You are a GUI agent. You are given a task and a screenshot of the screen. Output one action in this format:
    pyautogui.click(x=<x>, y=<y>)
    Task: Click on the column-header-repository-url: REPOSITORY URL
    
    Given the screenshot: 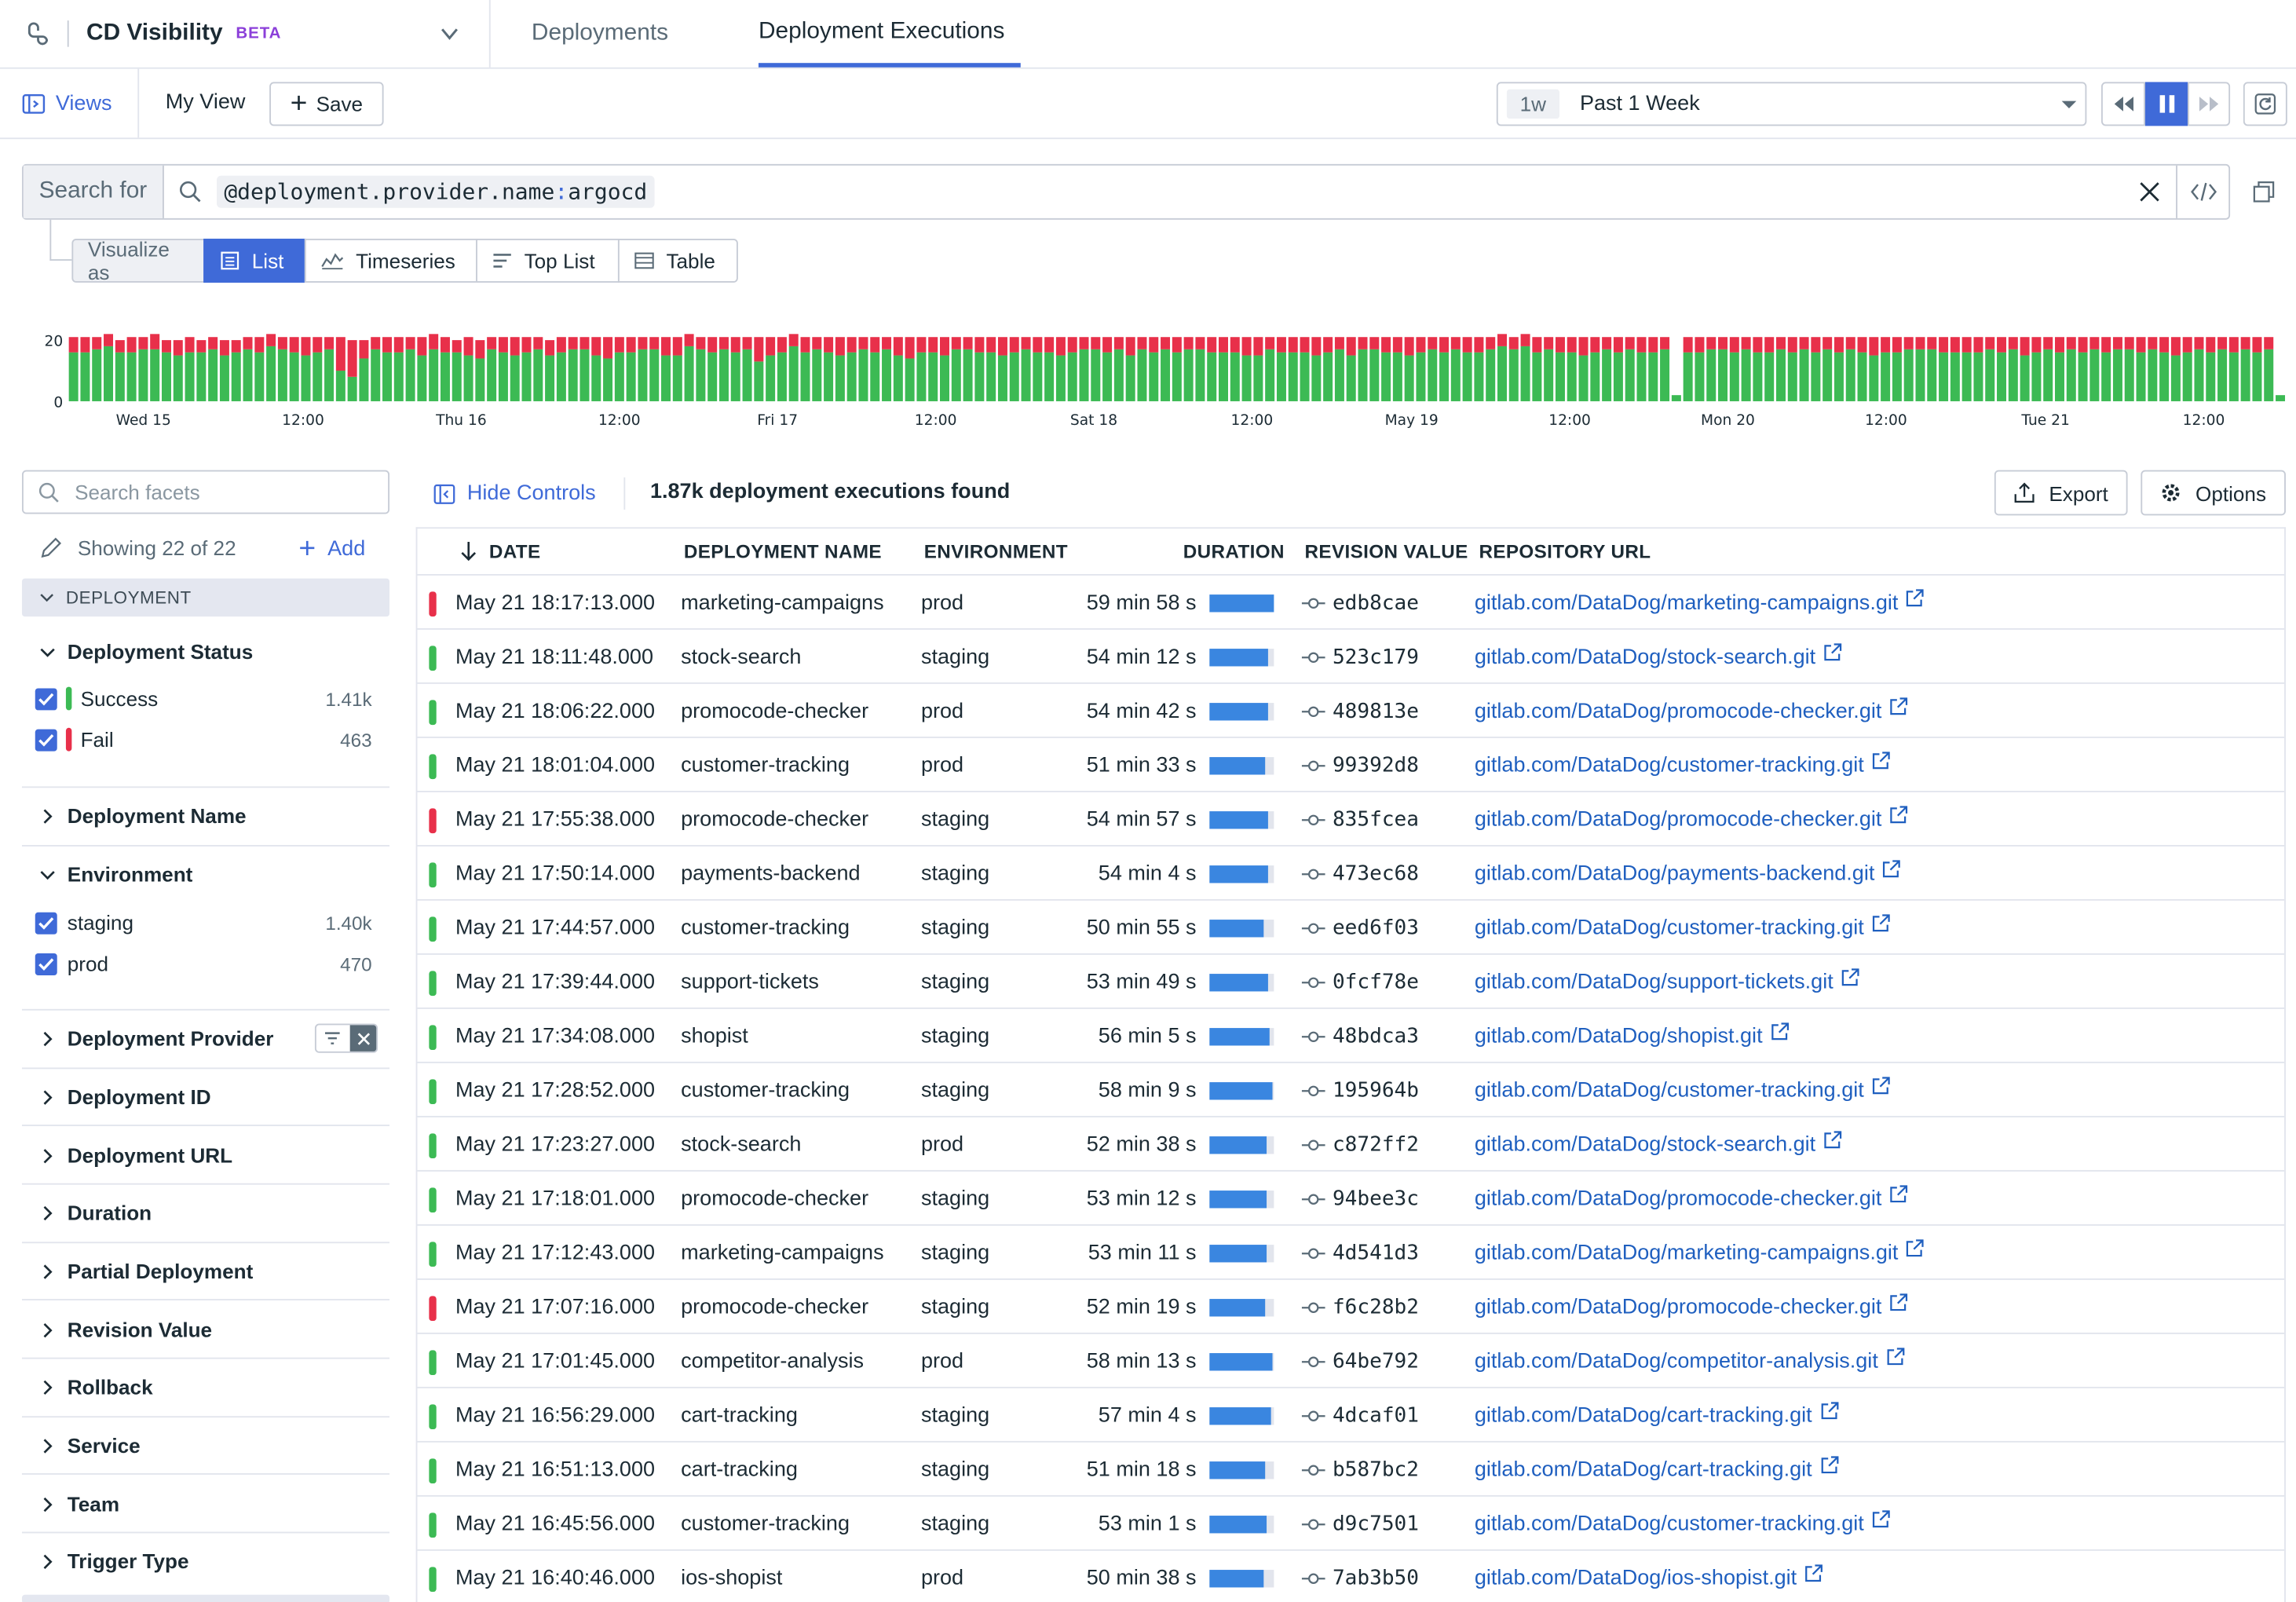 What is the action you would take?
    pyautogui.click(x=1565, y=551)
    